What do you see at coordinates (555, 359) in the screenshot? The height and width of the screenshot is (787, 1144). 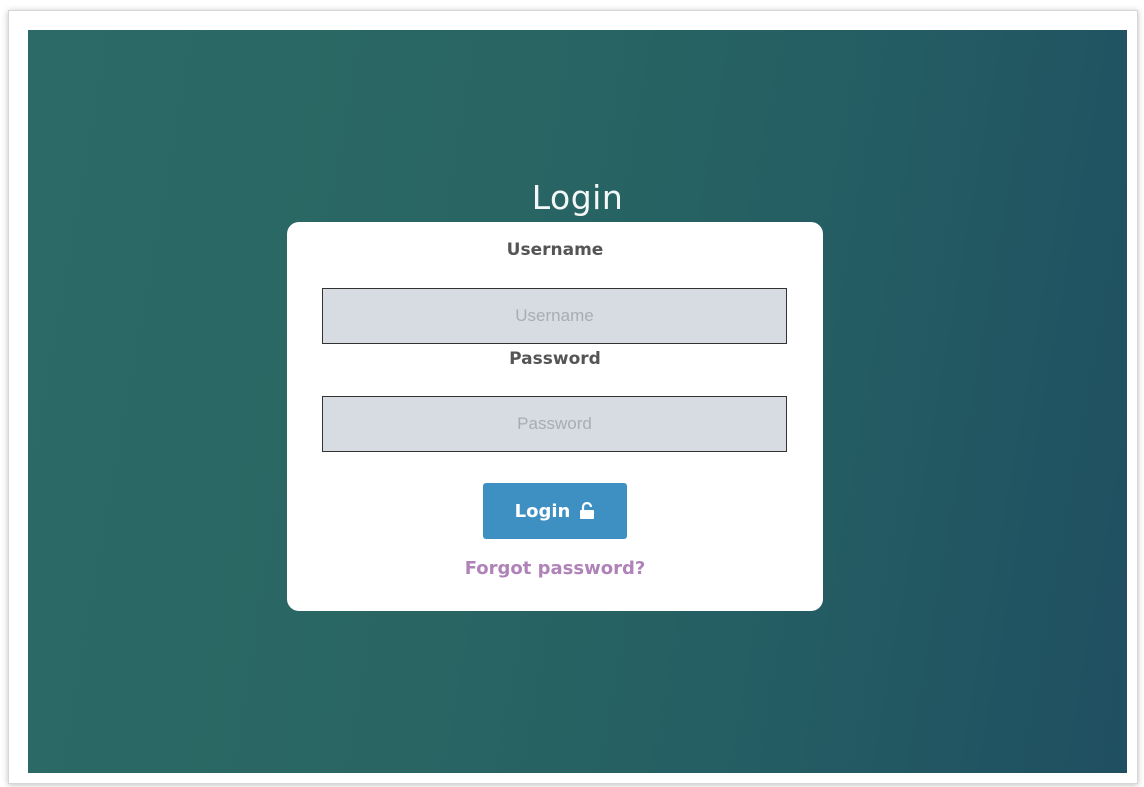 I see `password-label: Password` at bounding box center [555, 359].